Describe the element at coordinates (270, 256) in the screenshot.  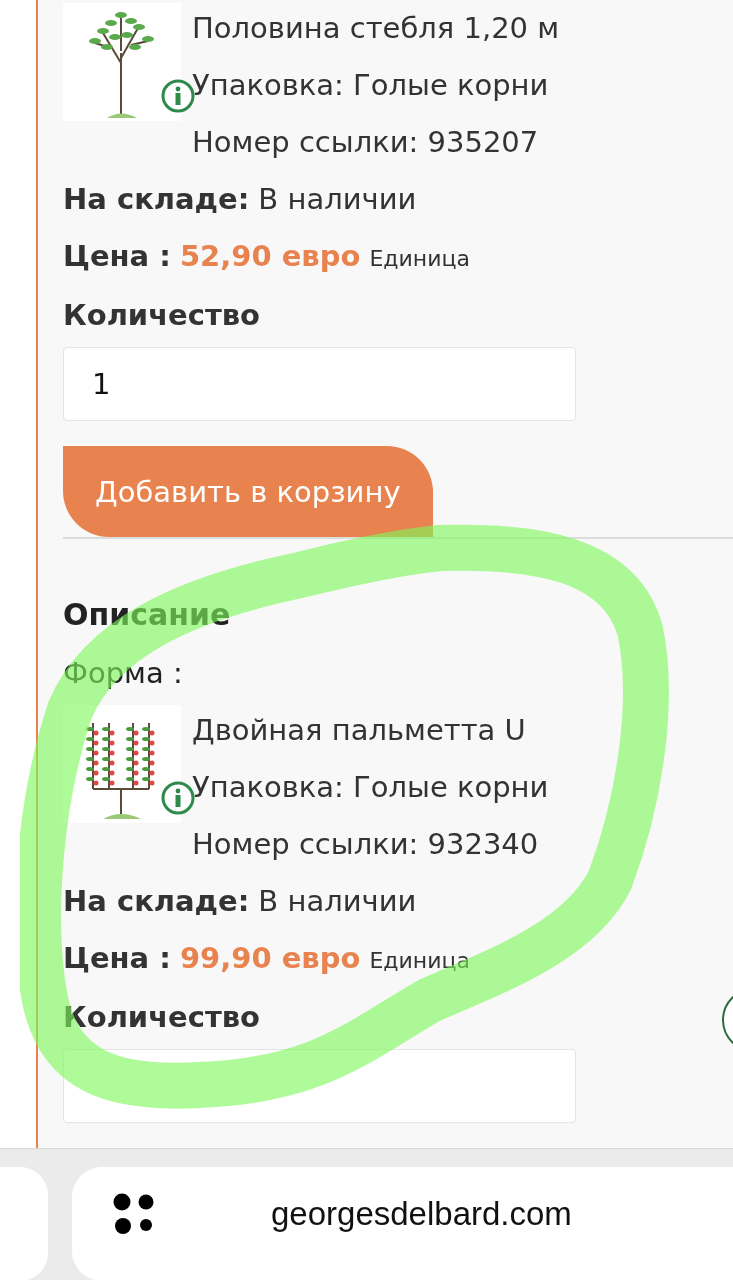
I see `price-value: 52,90 евро` at that location.